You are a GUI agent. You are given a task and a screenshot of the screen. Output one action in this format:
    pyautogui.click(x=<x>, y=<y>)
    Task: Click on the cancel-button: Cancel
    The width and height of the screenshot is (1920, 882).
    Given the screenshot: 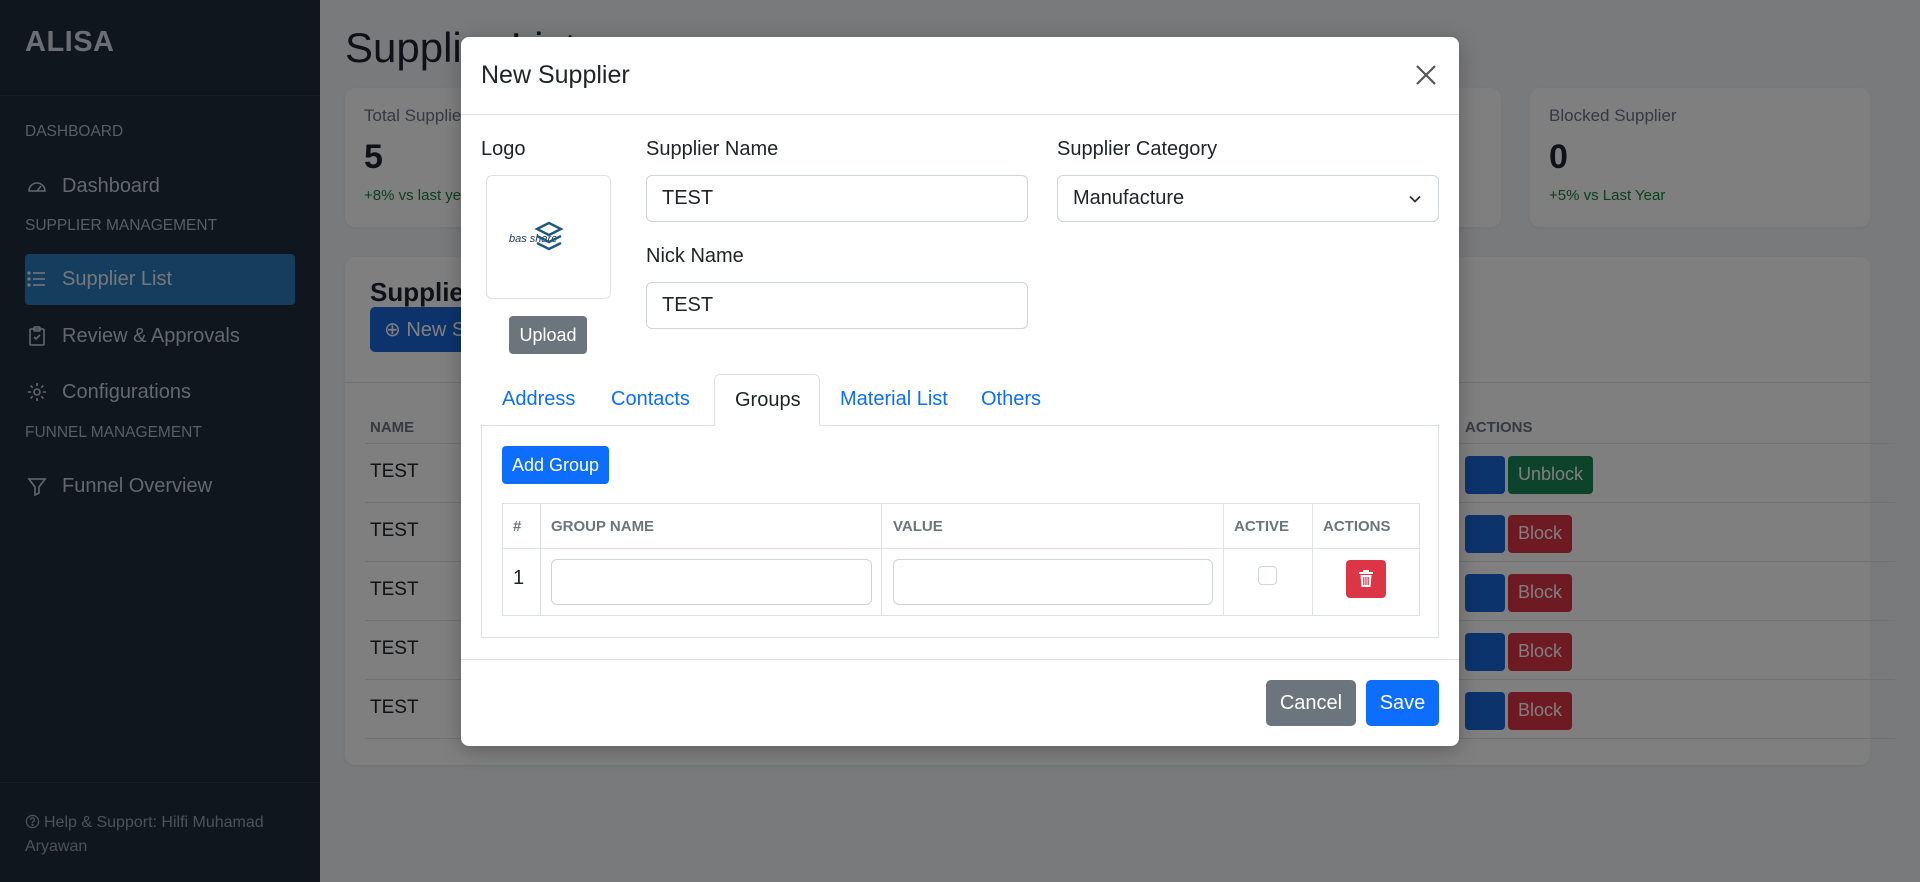 What is the action you would take?
    pyautogui.click(x=1311, y=703)
    